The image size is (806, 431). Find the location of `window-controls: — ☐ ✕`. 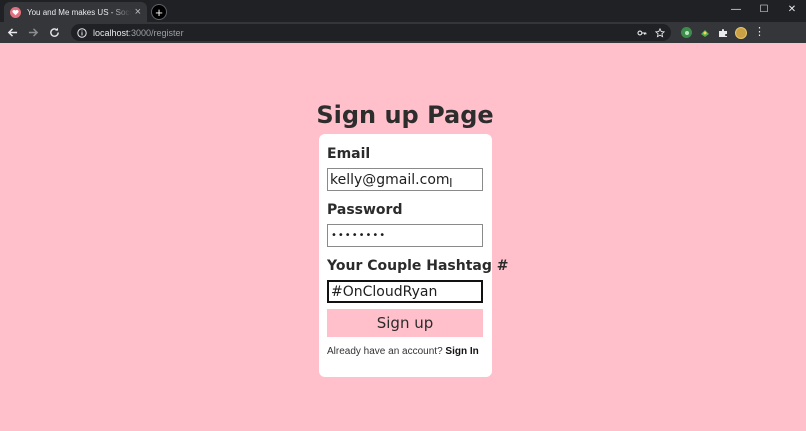

window-controls: — ☐ ✕ is located at coordinates (764, 9).